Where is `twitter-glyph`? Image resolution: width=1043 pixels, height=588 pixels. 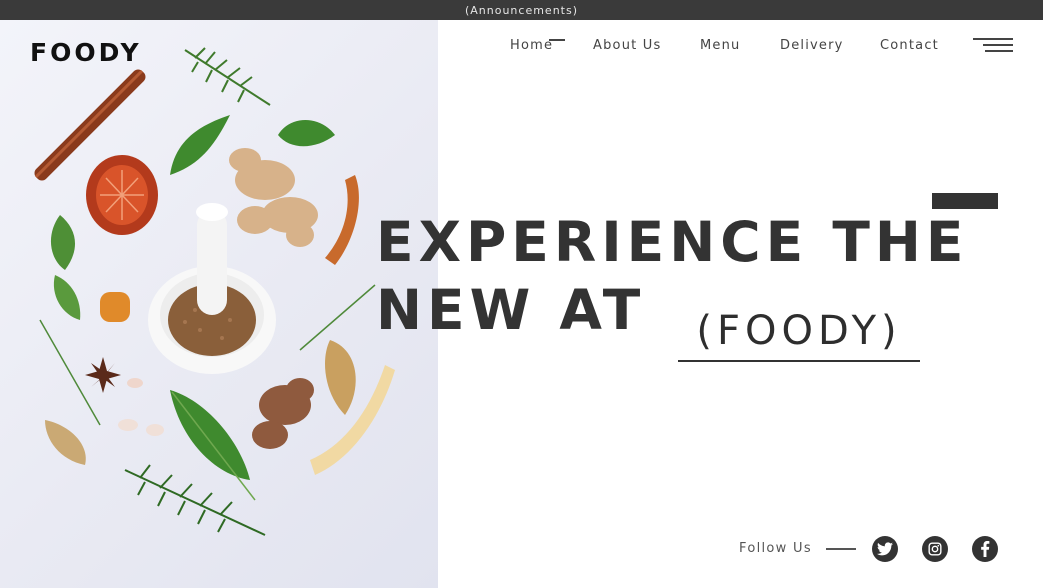
twitter-glyph is located at coordinates (885, 549).